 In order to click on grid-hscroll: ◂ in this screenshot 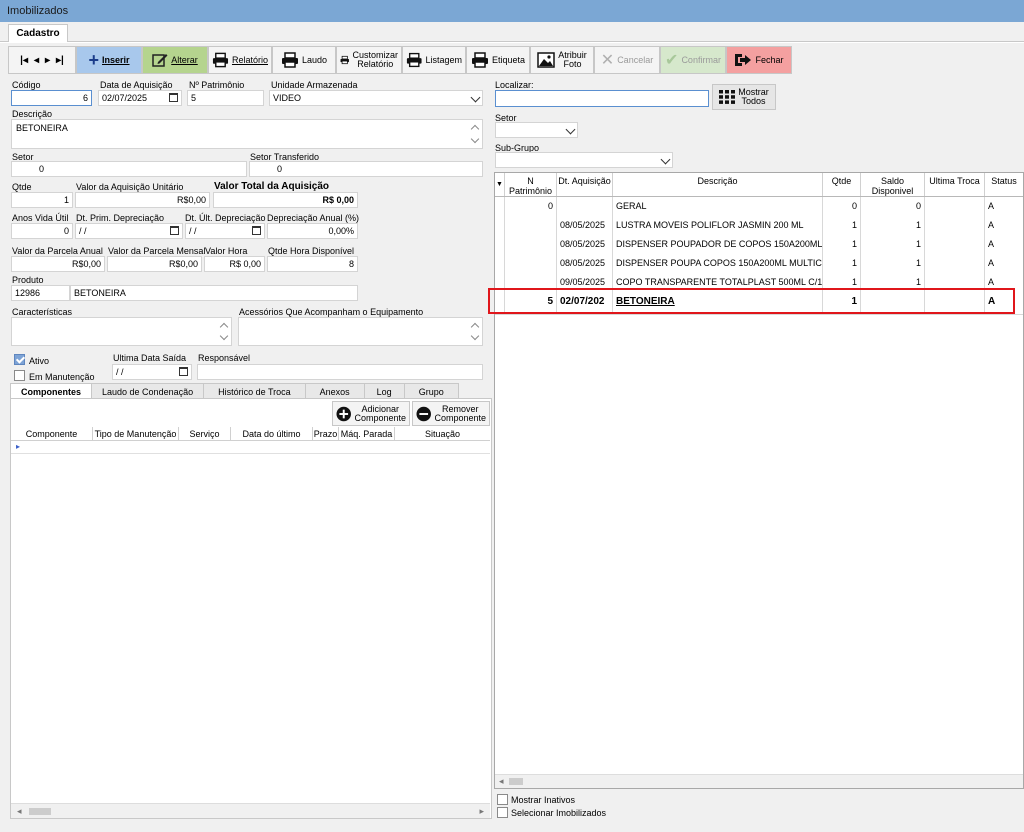, I will do `click(759, 781)`.